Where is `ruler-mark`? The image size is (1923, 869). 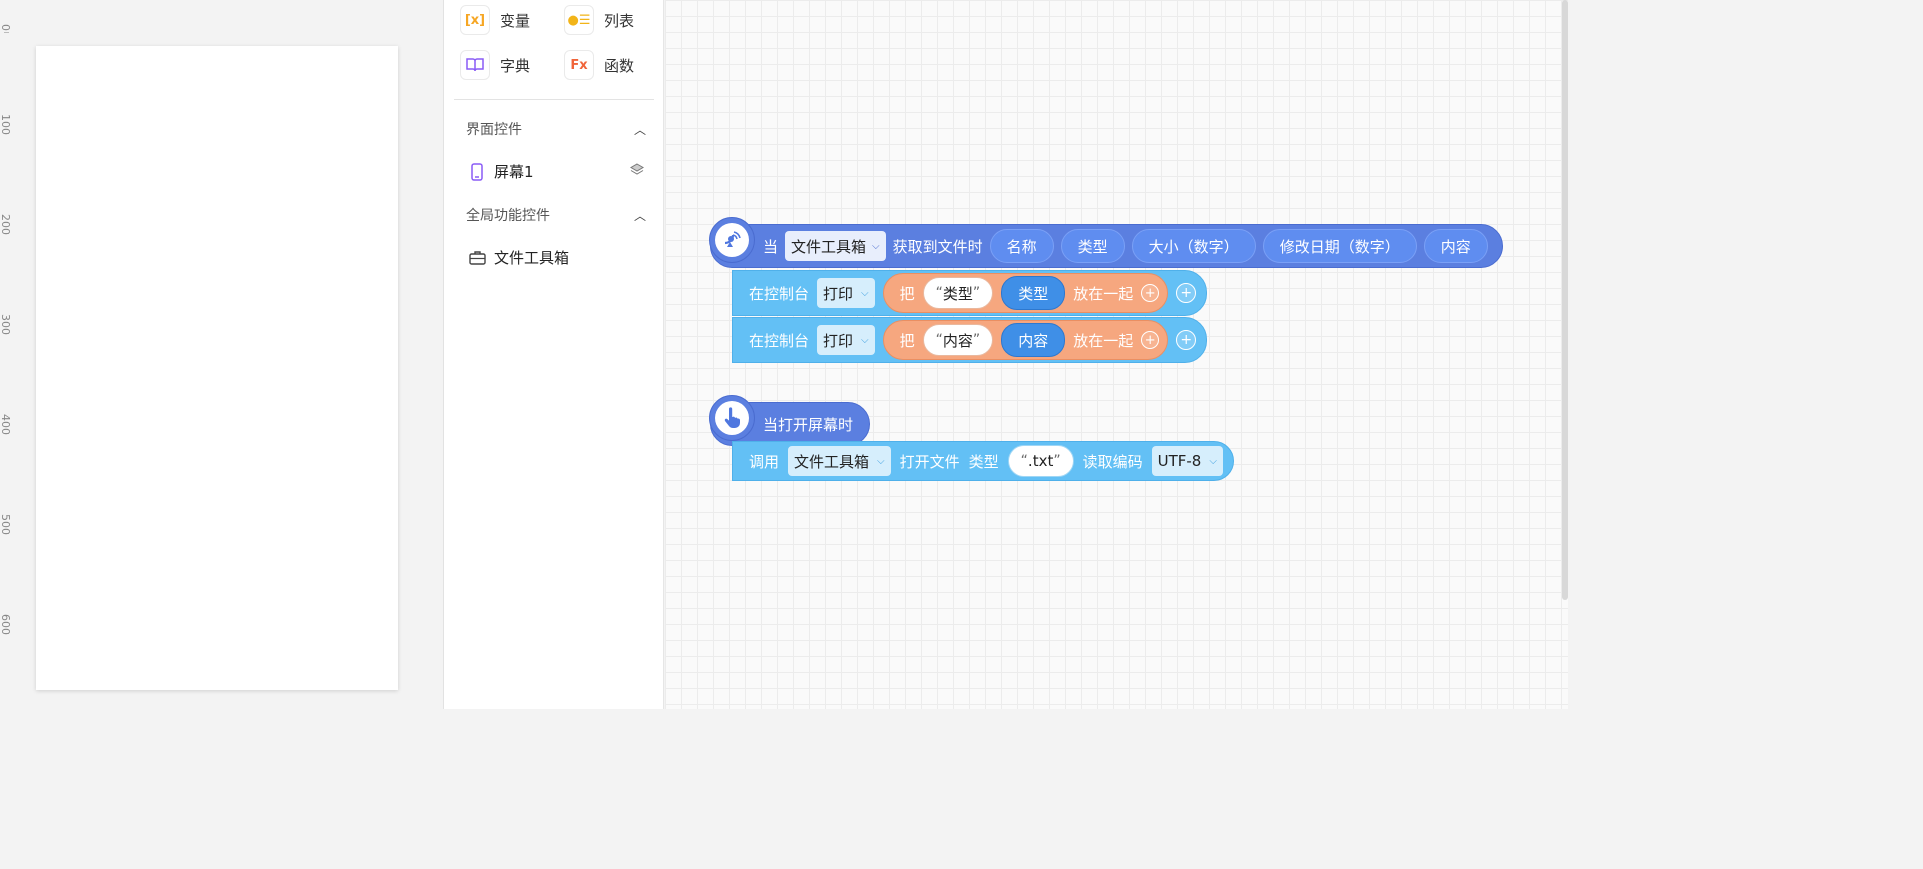
ruler-mark is located at coordinates (6, 32).